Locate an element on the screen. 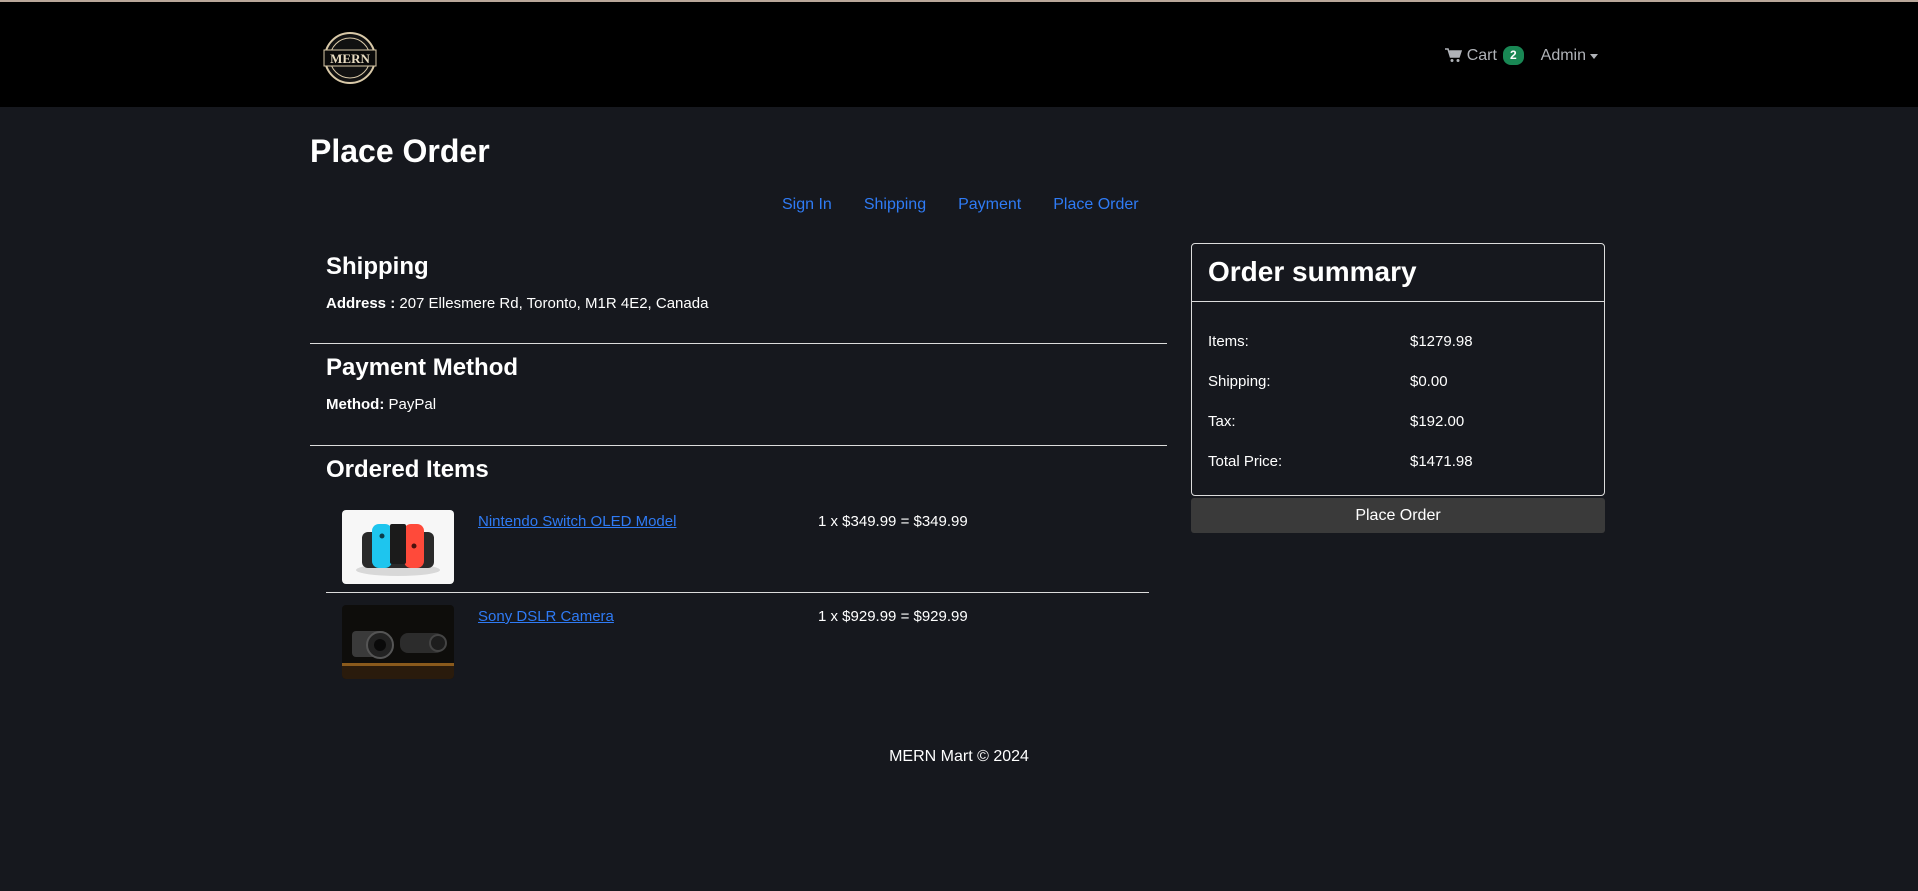  item-link-nintendo-switch: Nintendo Switch OLED Model is located at coordinates (648, 520).